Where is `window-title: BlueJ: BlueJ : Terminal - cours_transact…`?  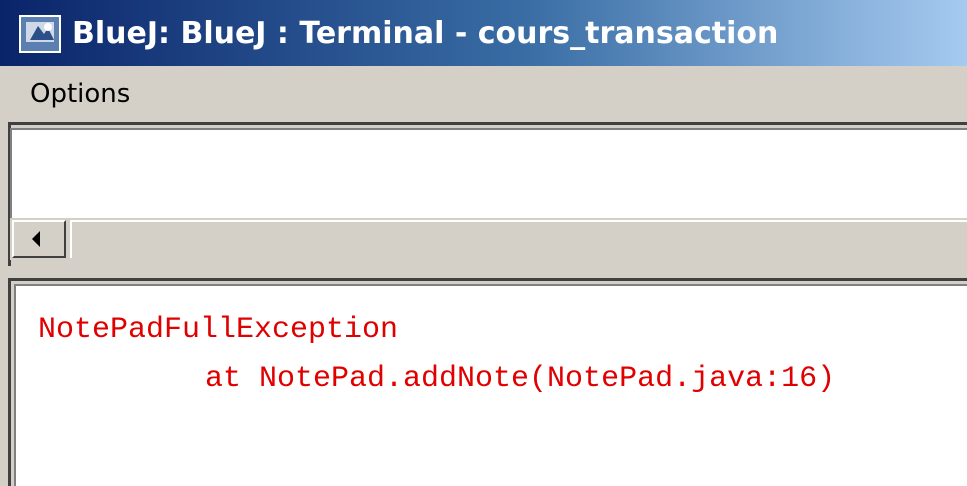 window-title: BlueJ: BlueJ : Terminal - cours_transact… is located at coordinates (425, 33).